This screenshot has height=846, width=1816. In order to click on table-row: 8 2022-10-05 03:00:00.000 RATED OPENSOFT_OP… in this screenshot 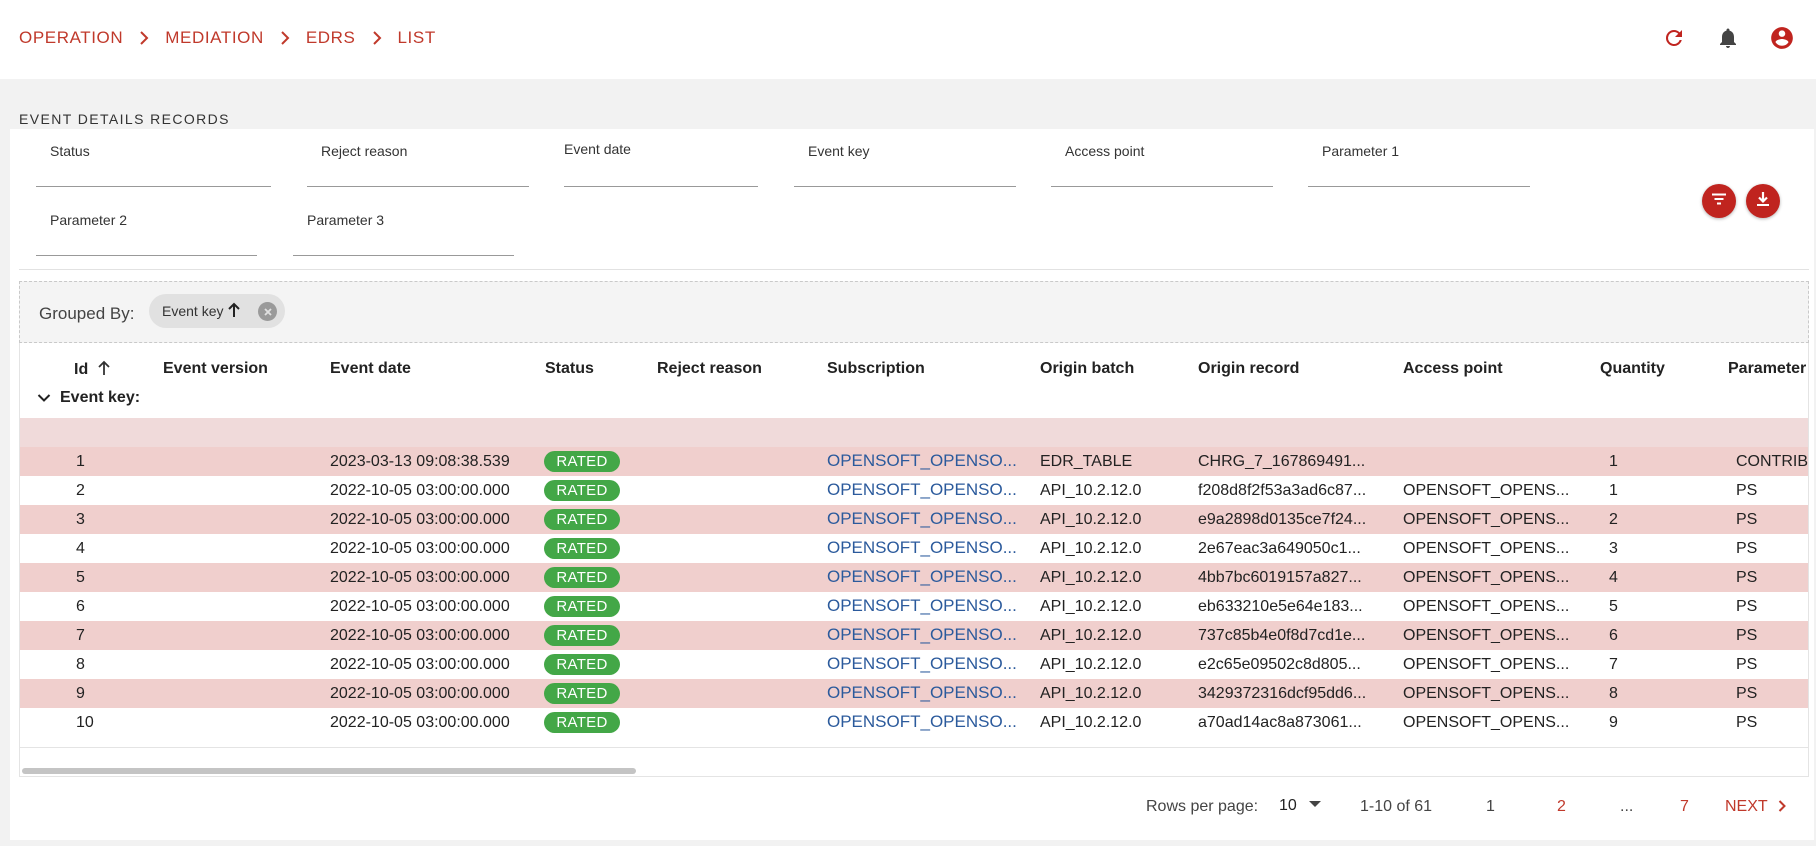, I will do `click(914, 664)`.